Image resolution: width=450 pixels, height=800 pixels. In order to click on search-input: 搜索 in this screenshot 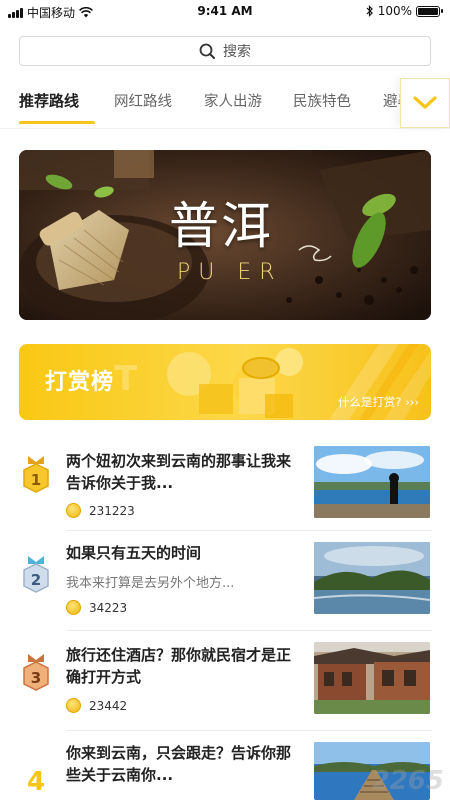, I will do `click(225, 51)`.